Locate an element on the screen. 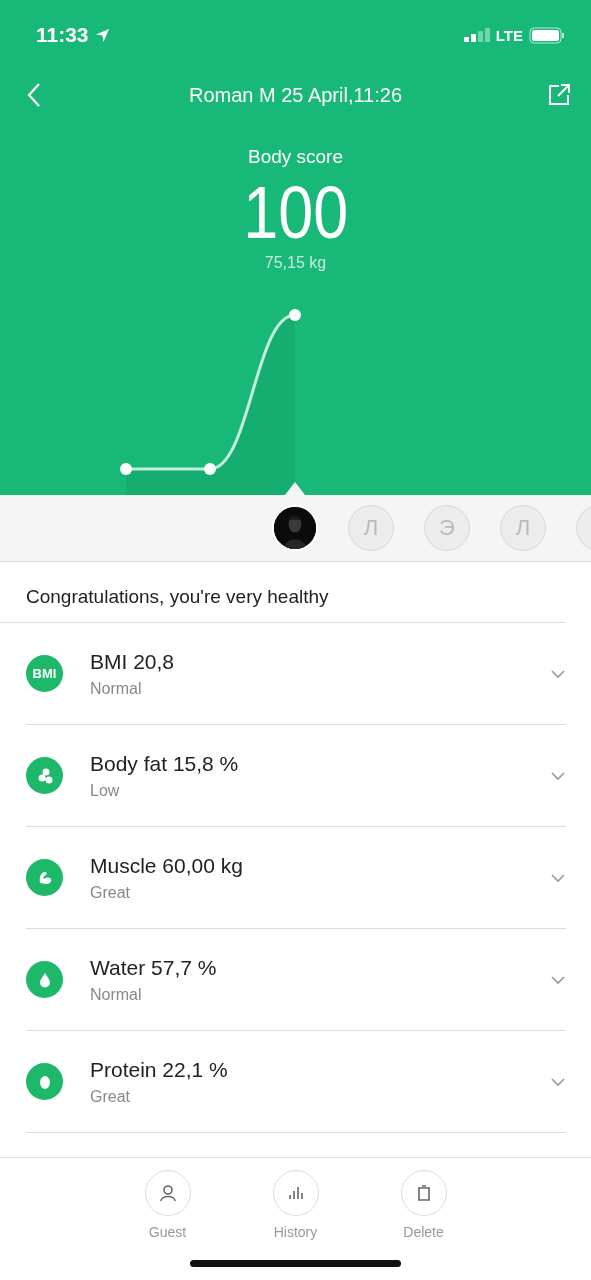  score-value: 100 is located at coordinates (295, 213).